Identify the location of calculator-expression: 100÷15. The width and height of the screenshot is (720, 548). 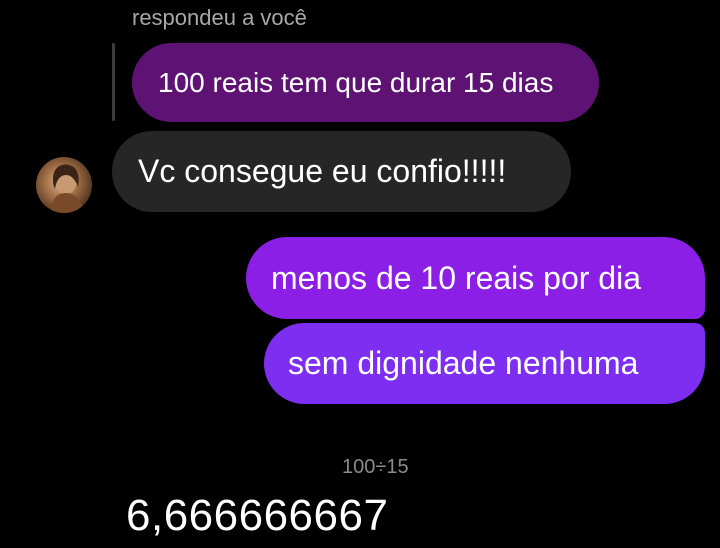
(375, 467).